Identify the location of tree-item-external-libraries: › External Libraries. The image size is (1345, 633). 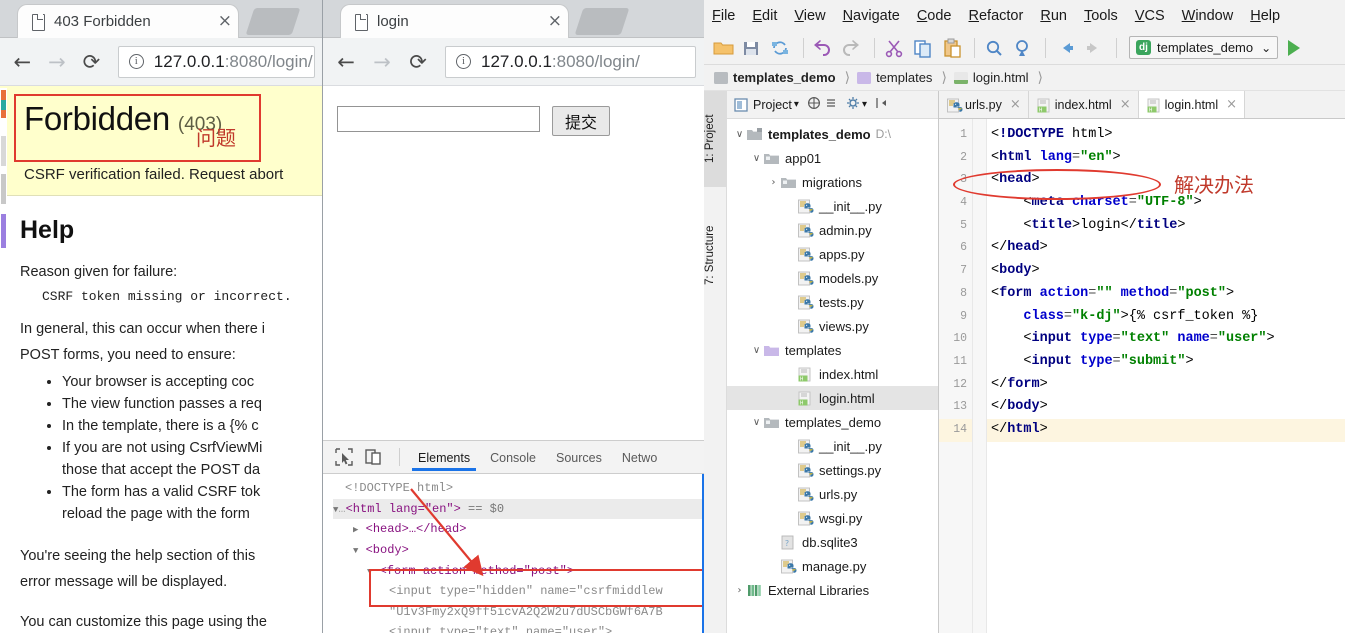
(832, 590).